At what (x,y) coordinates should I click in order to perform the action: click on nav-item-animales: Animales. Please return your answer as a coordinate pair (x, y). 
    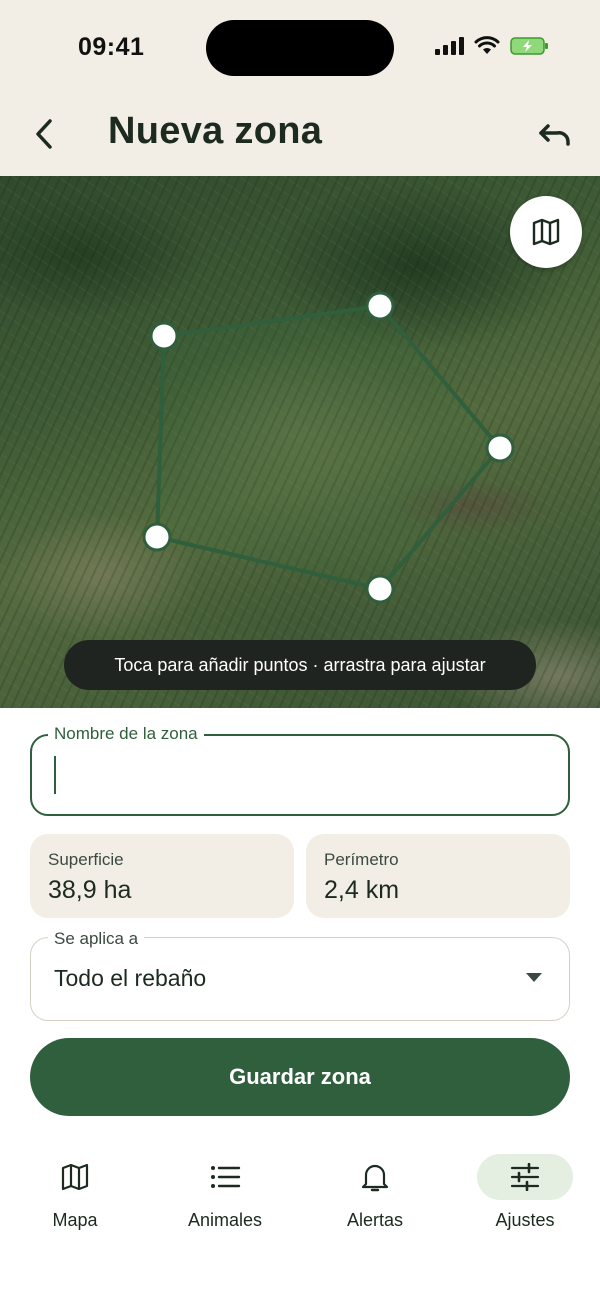
    Looking at the image, I should click on (225, 1204).